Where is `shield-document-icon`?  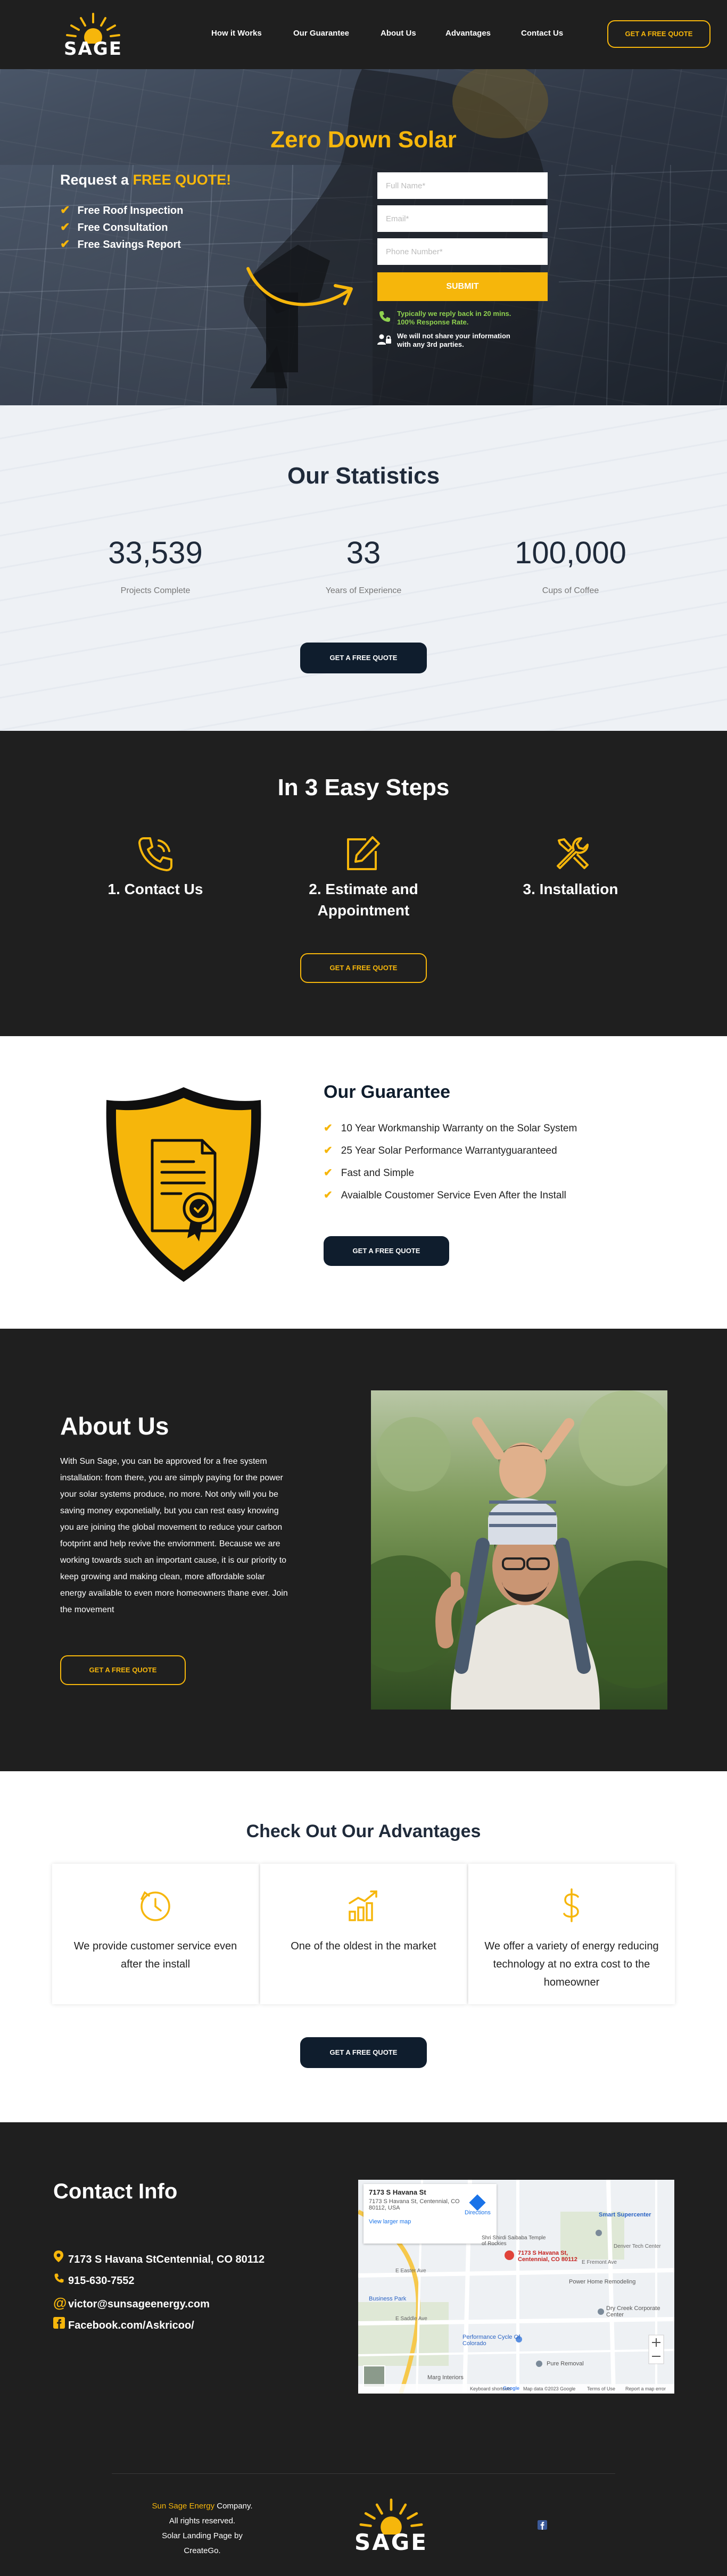
shield-document-icon is located at coordinates (183, 1184).